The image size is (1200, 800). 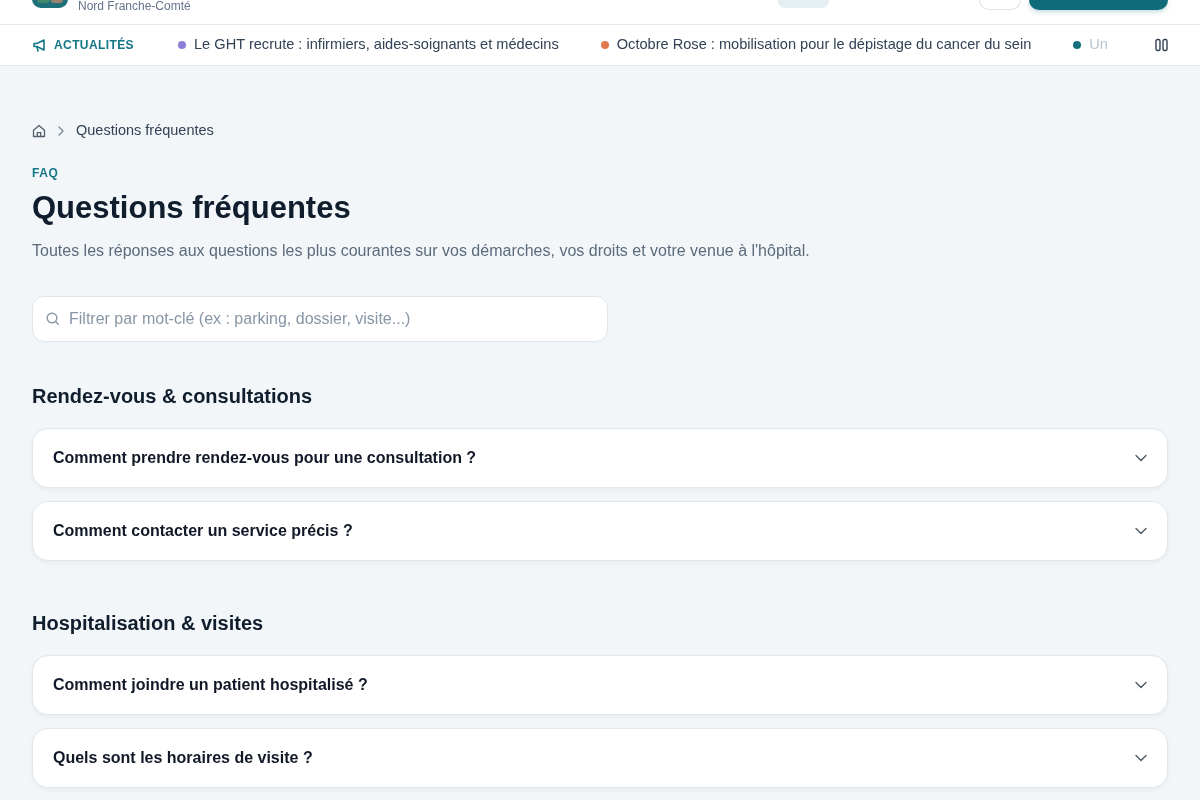 I want to click on faq-question-button: Comment joindre un patient hospitalisé ?, so click(x=600, y=685).